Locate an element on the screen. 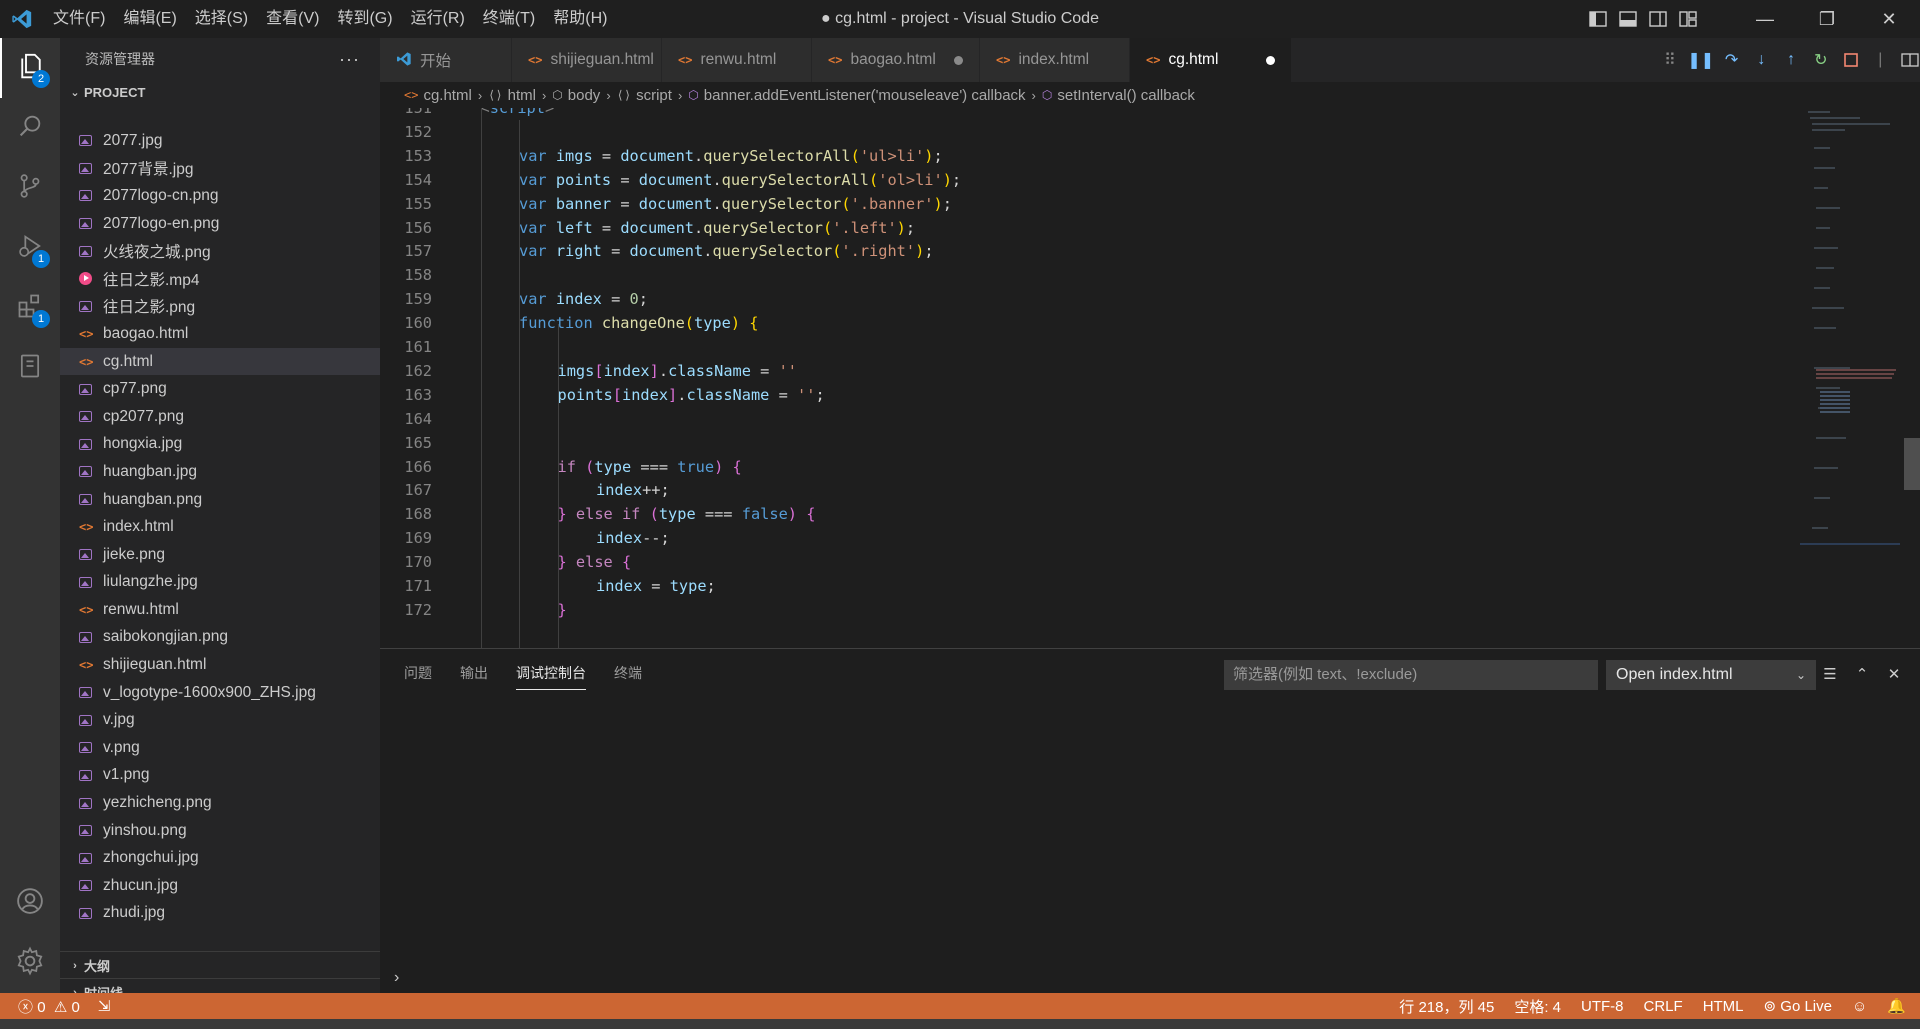 This screenshot has height=1029, width=1920. more-actions-button: ··· is located at coordinates (349, 59).